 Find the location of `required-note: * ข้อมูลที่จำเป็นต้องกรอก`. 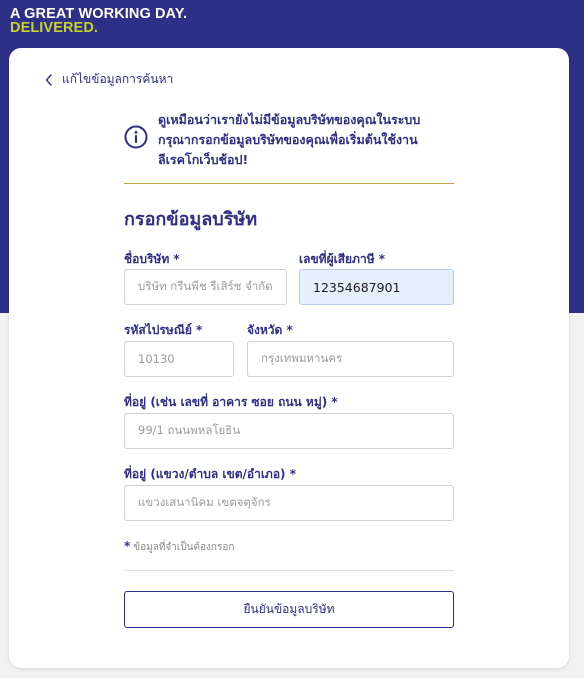

required-note: * ข้อมูลที่จำเป็นต้องกรอก is located at coordinates (179, 547).